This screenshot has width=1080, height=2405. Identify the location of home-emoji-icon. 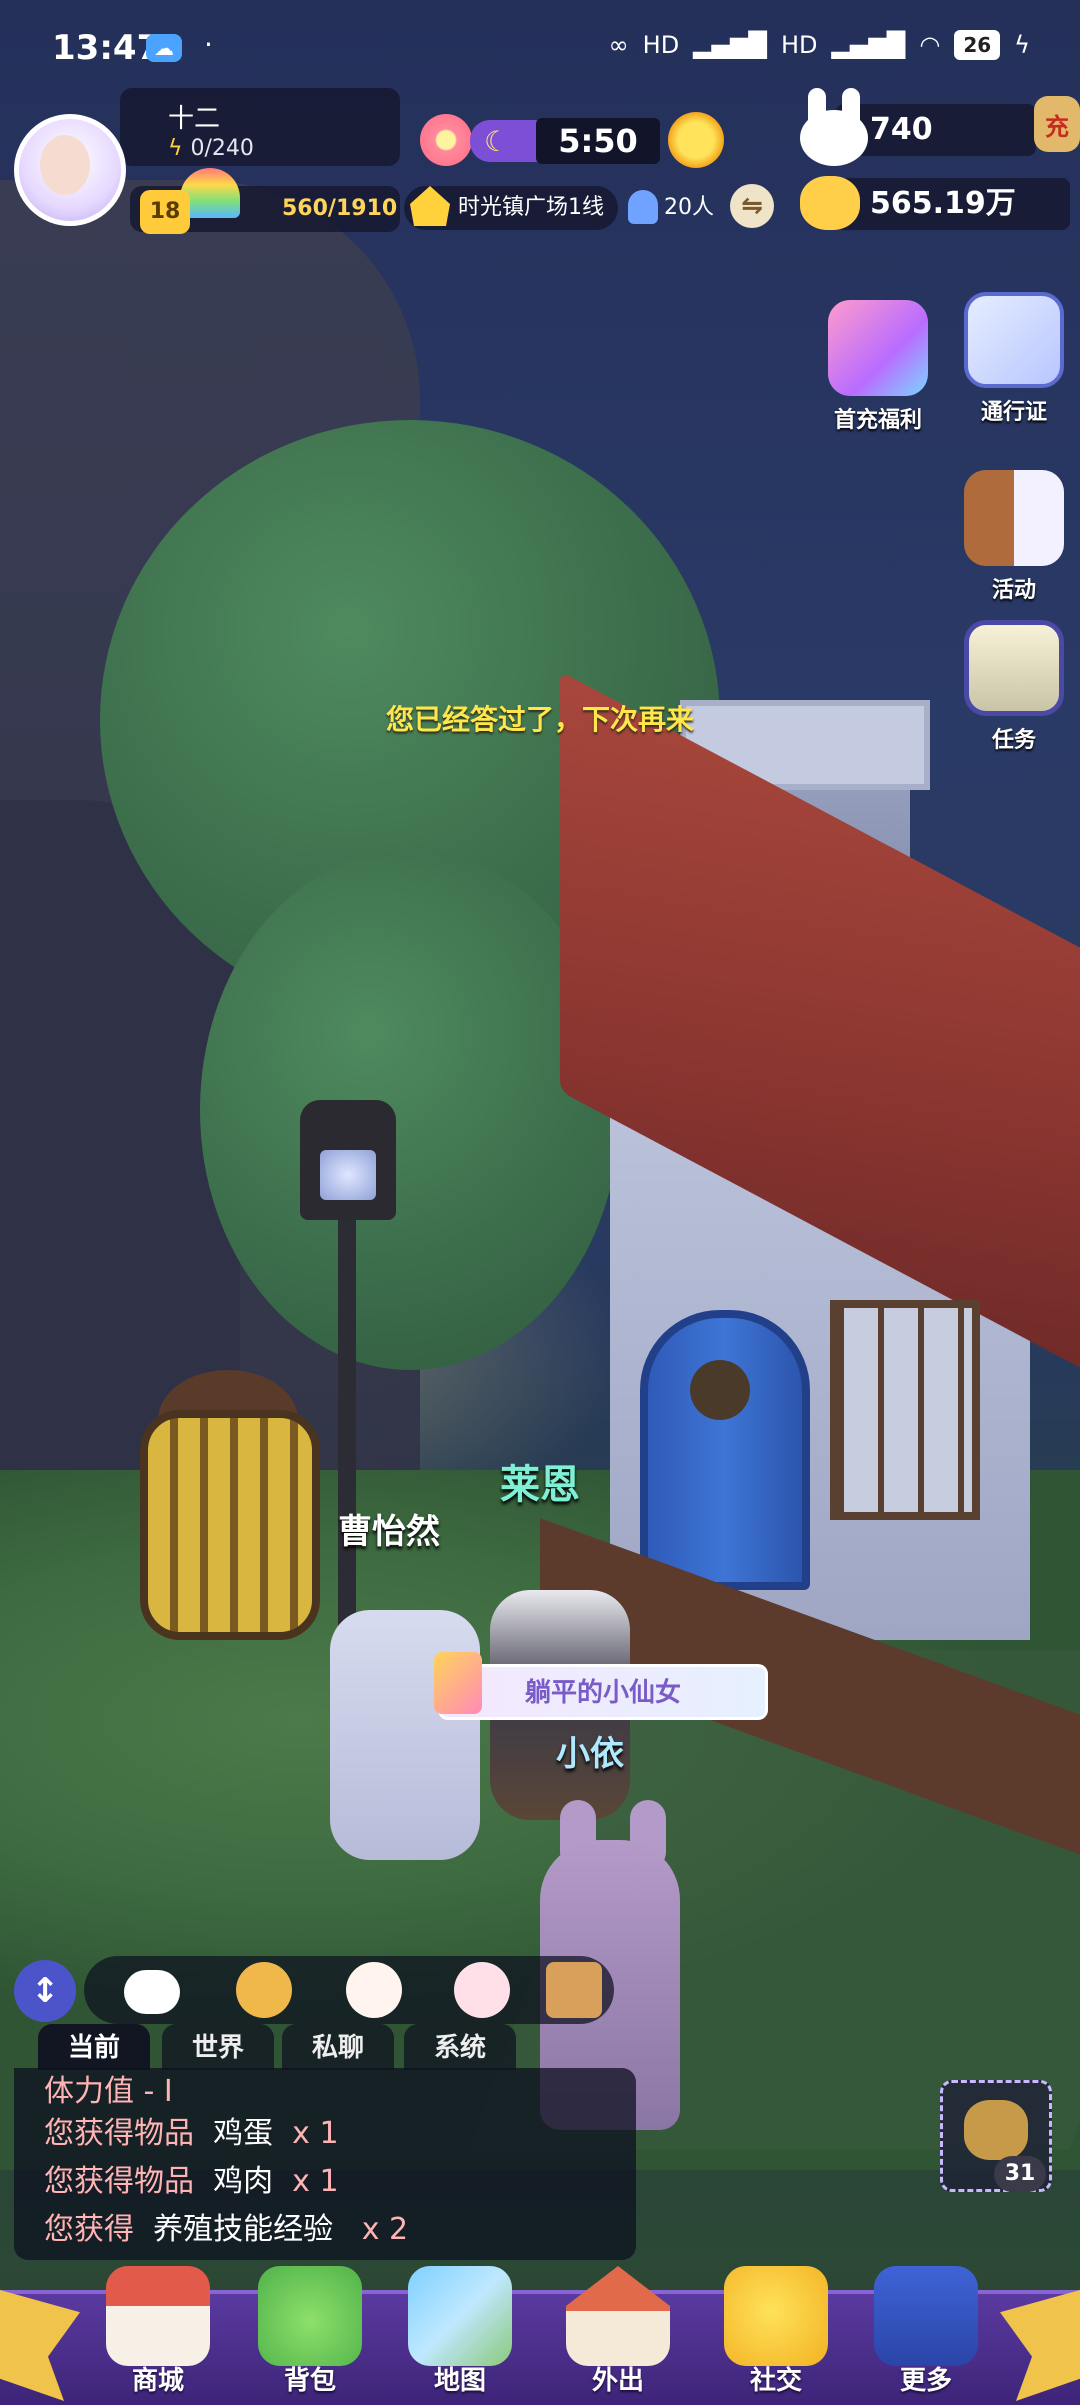
(574, 1990).